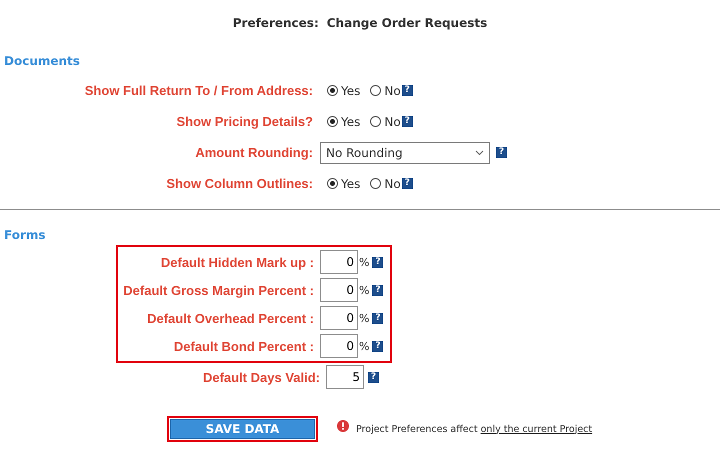 This screenshot has height=452, width=720. I want to click on field-label: Show Full Return To / From Address:, so click(198, 90).